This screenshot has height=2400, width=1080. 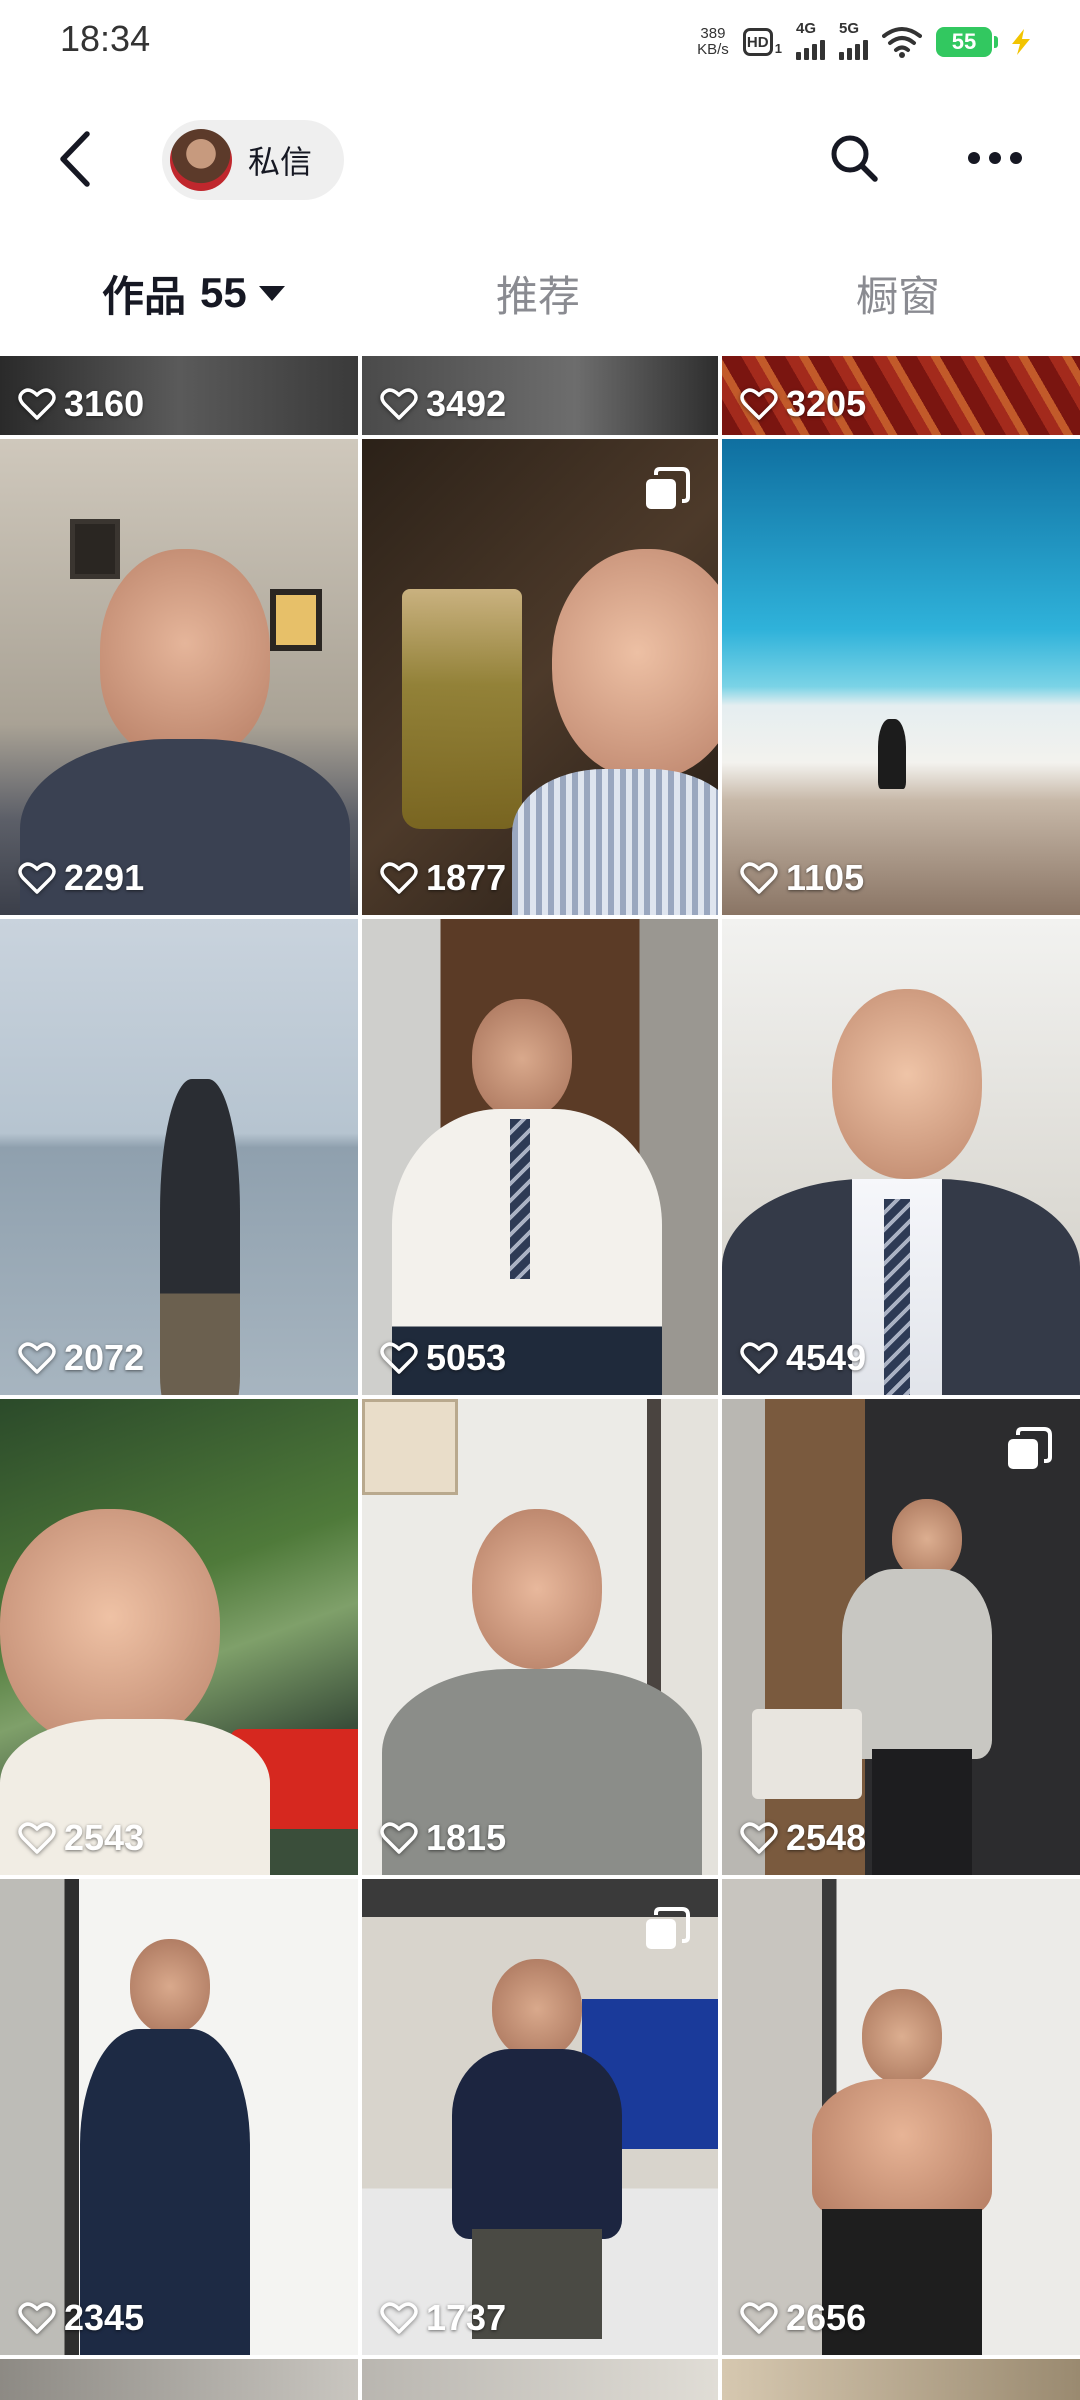 I want to click on profile-tabs: 作品 55 推荐 橱窗, so click(x=540, y=294).